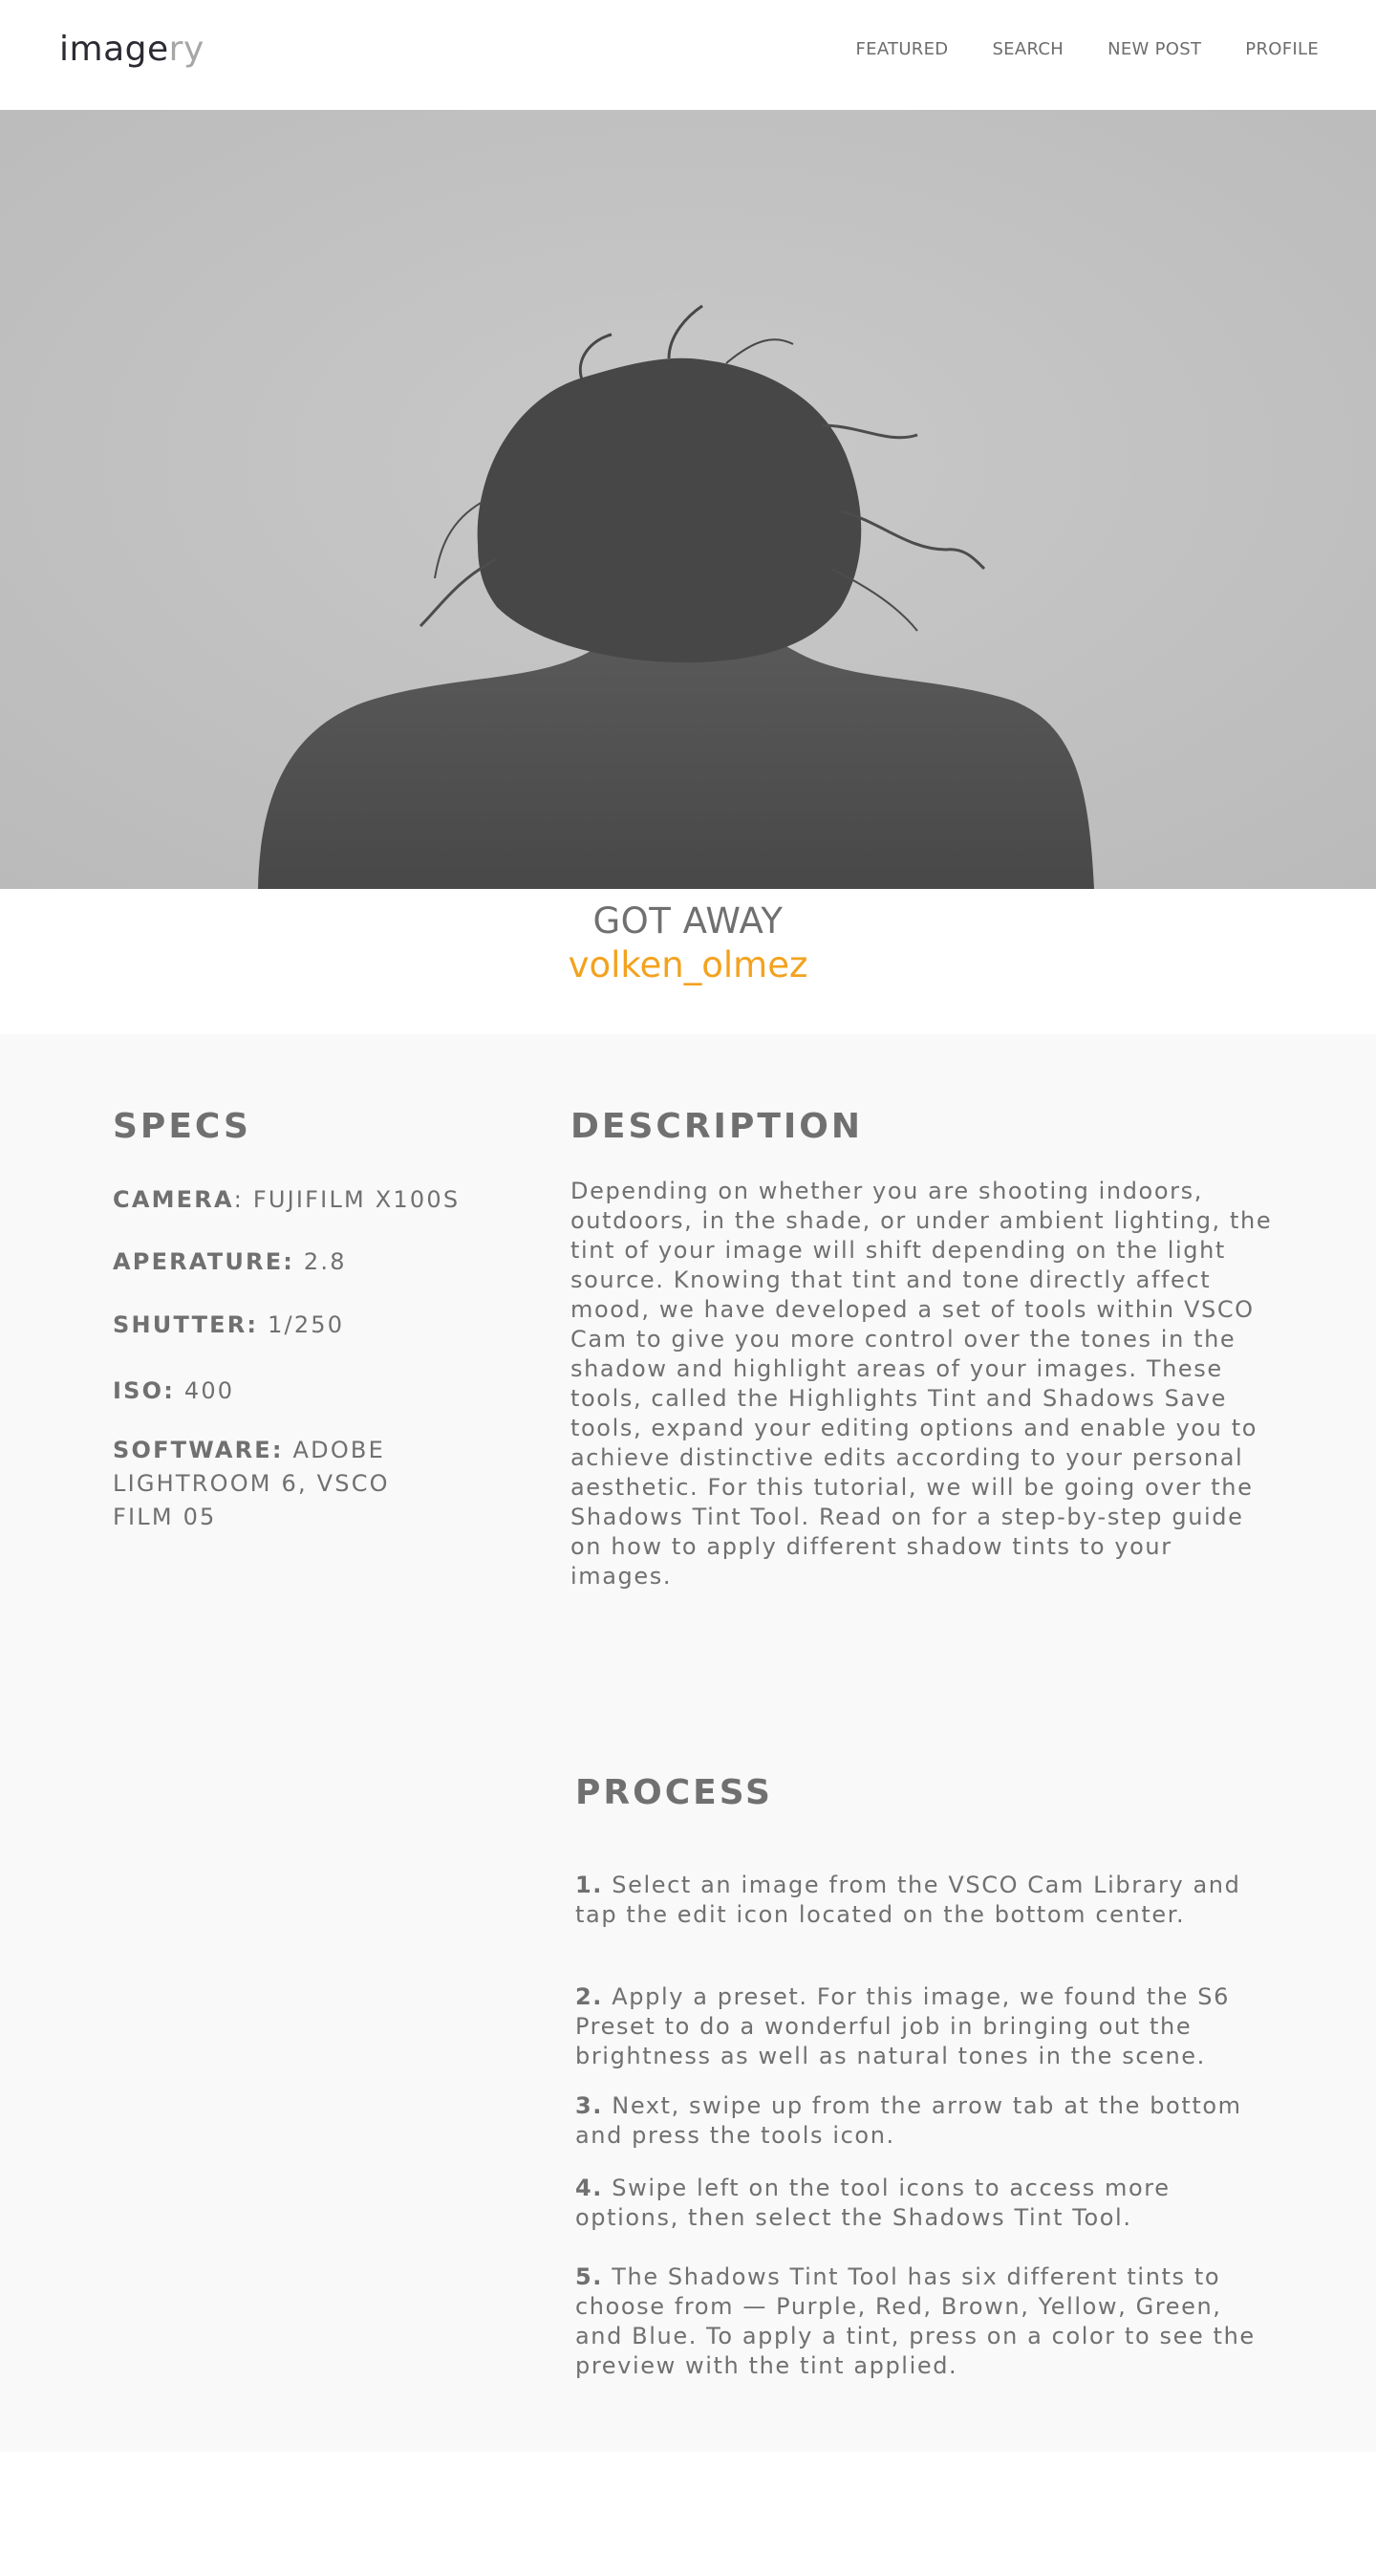 The width and height of the screenshot is (1376, 2576). I want to click on spec-aperture: APERATURE: 2.8, so click(304, 1262).